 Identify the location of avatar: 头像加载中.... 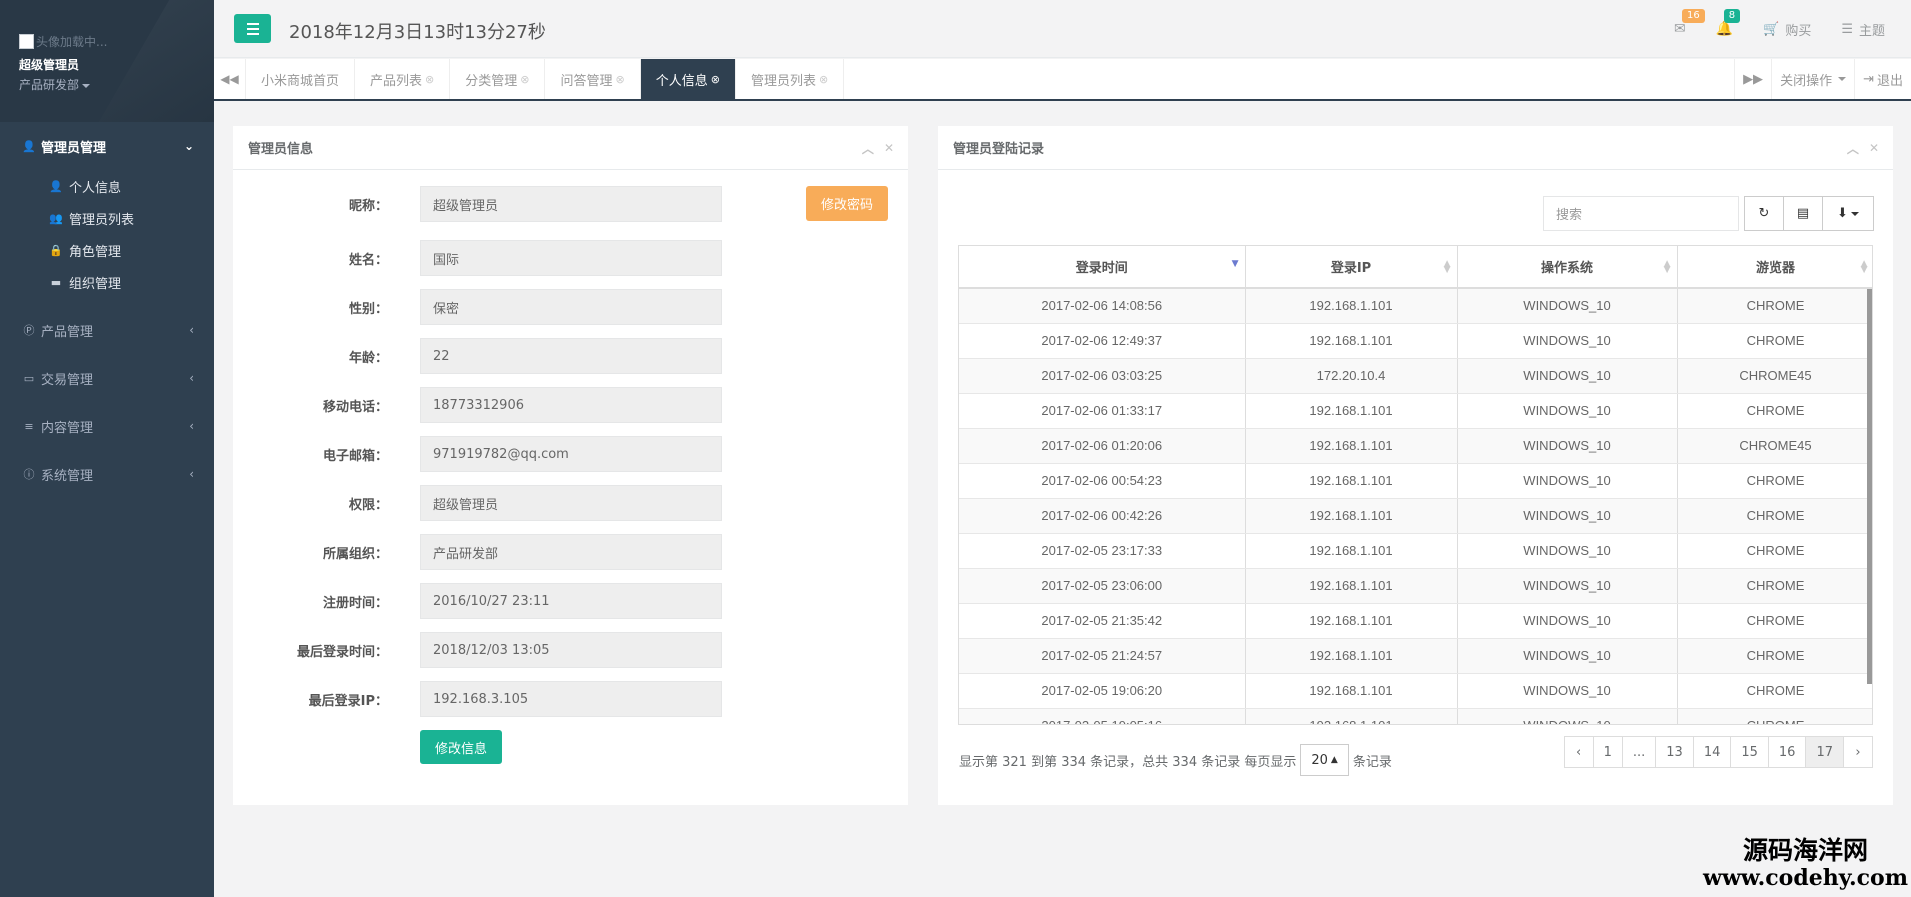
(116, 41).